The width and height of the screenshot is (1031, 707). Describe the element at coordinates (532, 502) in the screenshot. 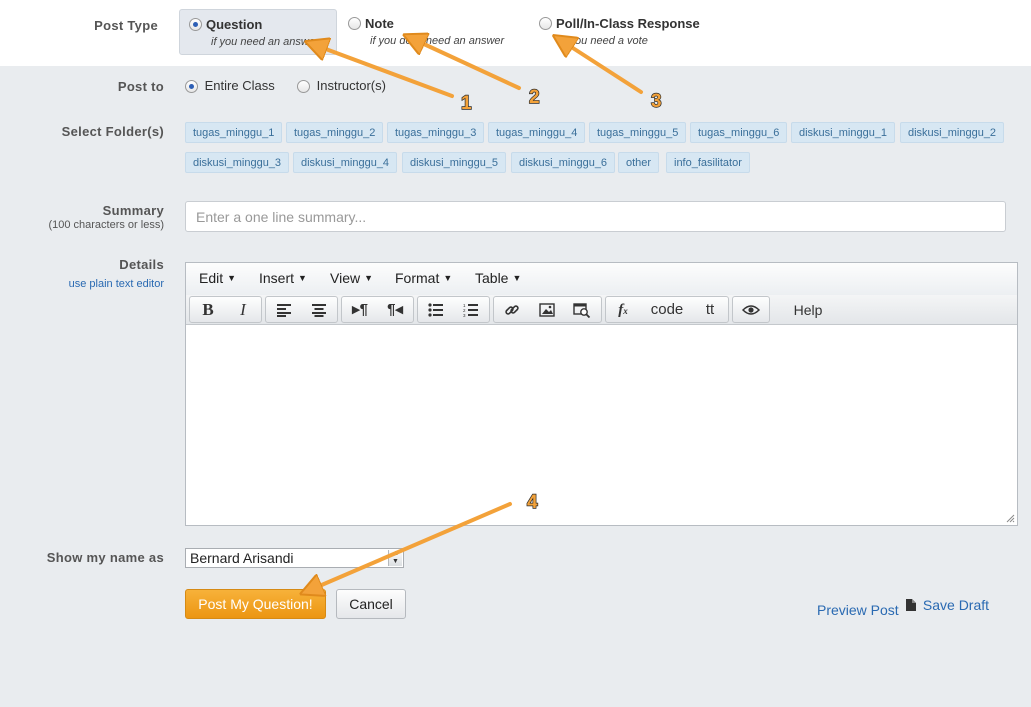

I see `annotation-label-4: 4` at that location.